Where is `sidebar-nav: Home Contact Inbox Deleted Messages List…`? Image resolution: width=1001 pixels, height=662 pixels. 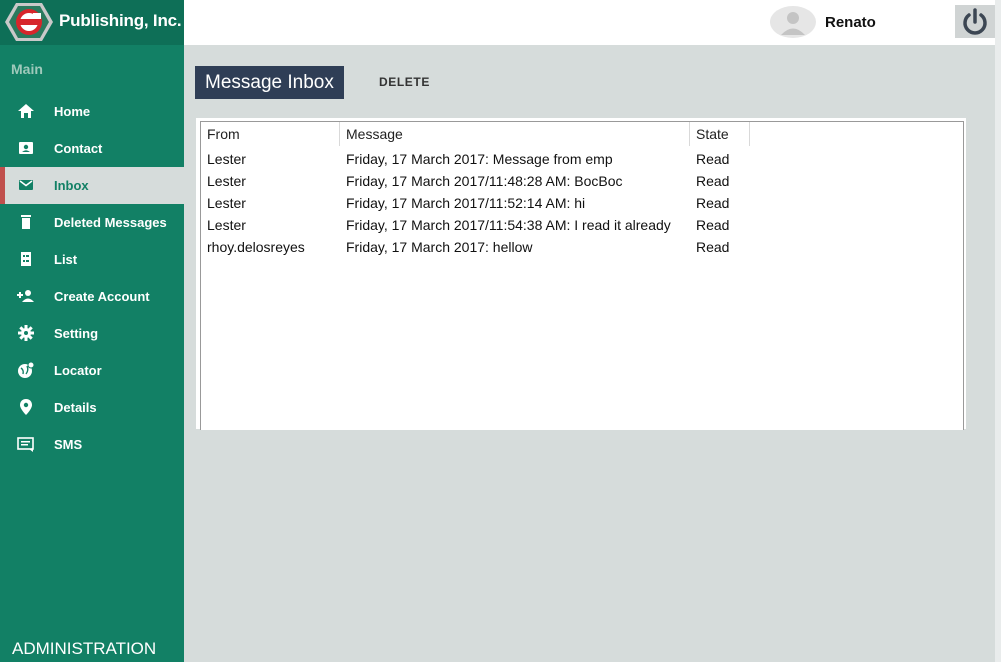 sidebar-nav: Home Contact Inbox Deleted Messages List… is located at coordinates (92, 278).